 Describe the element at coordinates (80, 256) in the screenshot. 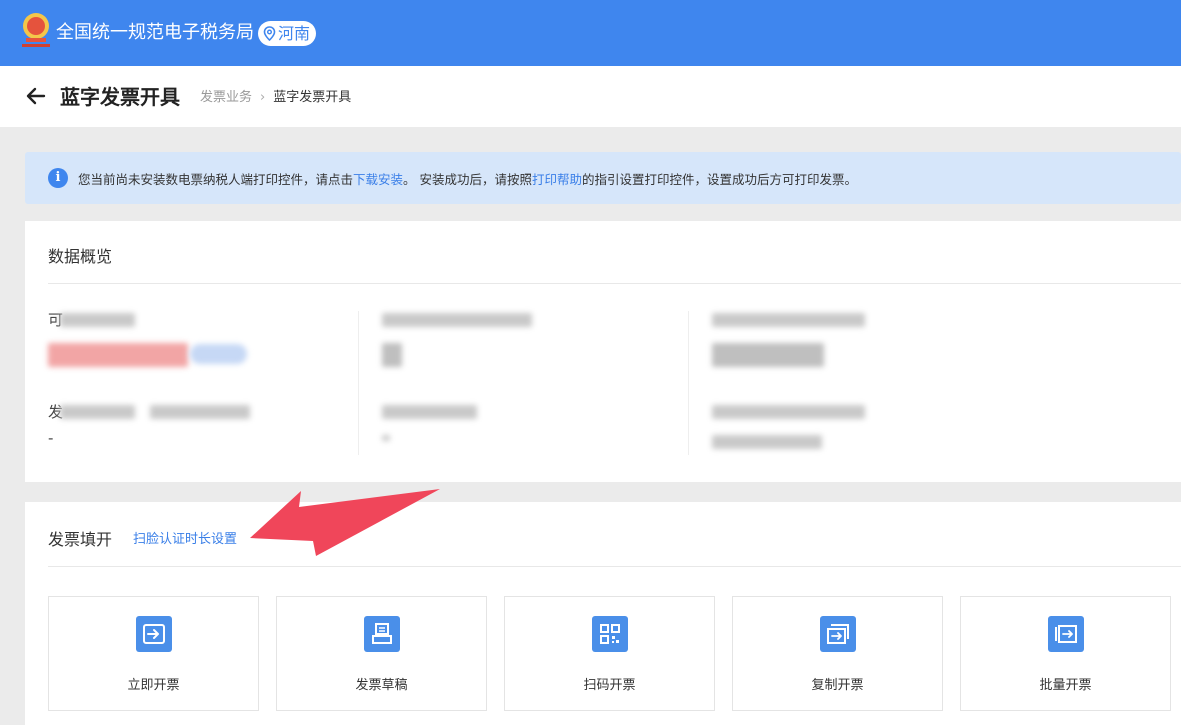

I see `overview-title: 数据概览` at that location.